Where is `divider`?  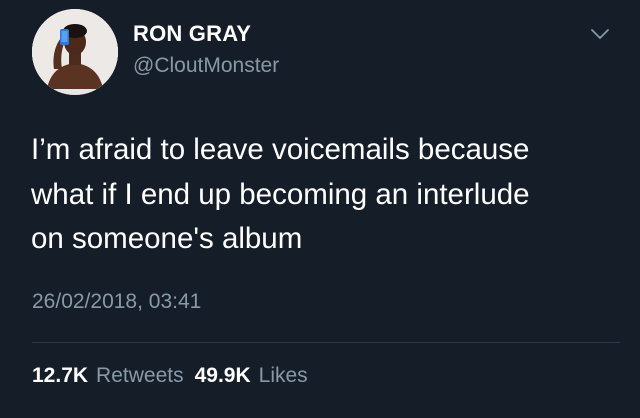 divider is located at coordinates (326, 342).